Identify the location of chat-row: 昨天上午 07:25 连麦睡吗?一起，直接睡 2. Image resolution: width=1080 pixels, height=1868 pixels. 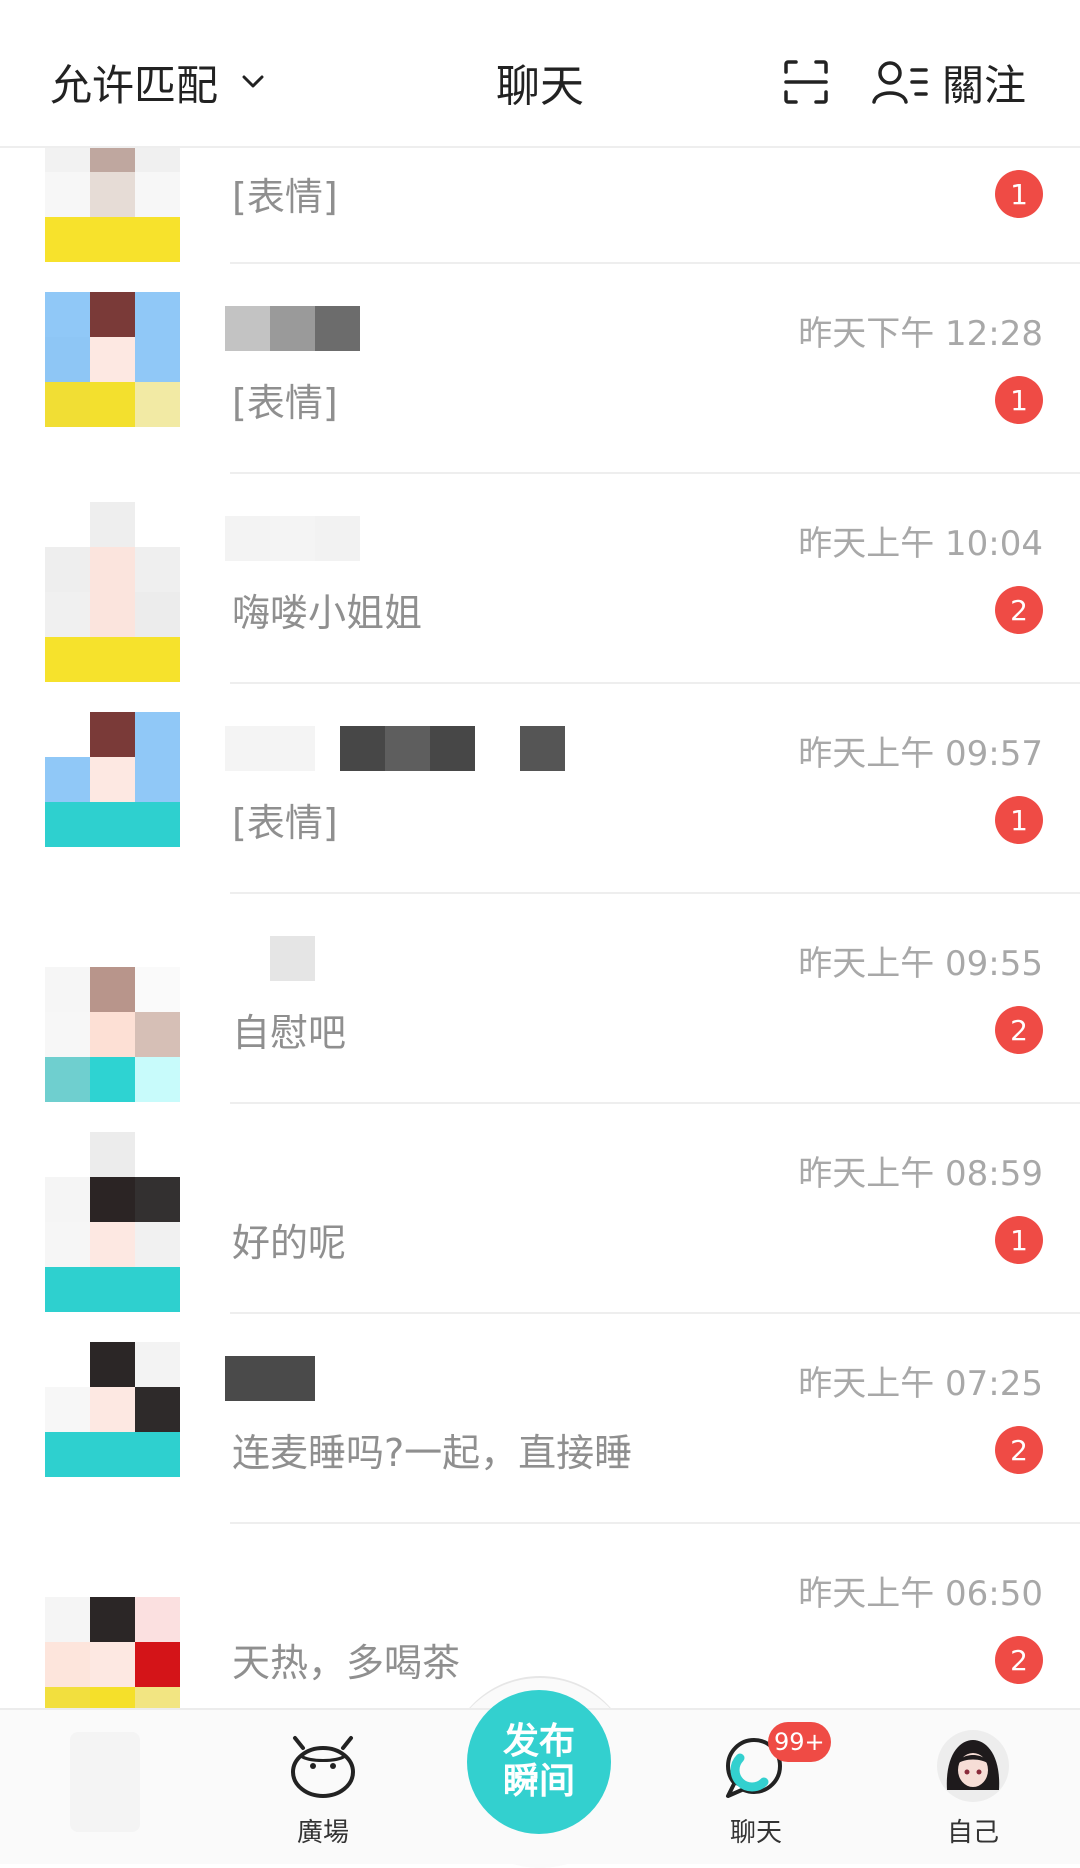
(540, 1419).